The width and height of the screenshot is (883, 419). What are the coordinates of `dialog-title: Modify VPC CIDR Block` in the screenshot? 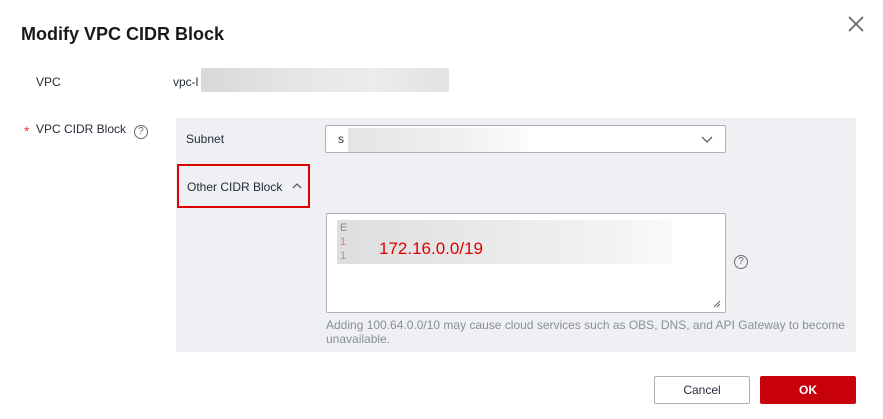 It's located at (123, 34).